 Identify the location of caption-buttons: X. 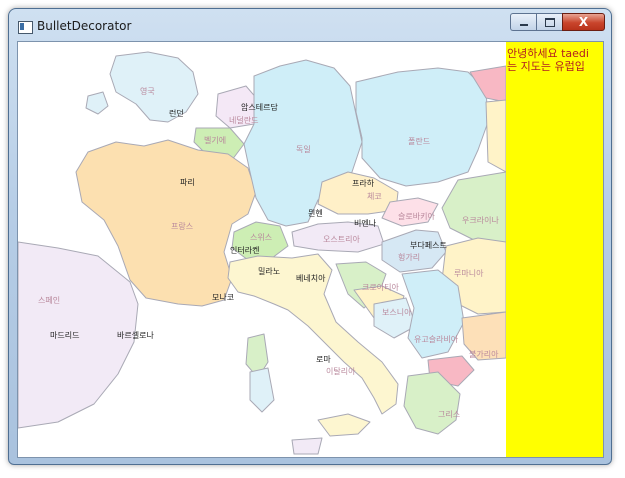
(557, 22).